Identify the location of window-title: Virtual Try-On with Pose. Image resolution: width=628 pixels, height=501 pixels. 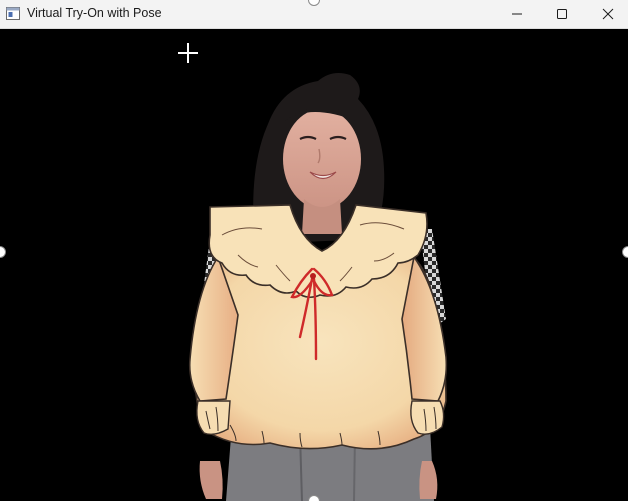
(94, 13).